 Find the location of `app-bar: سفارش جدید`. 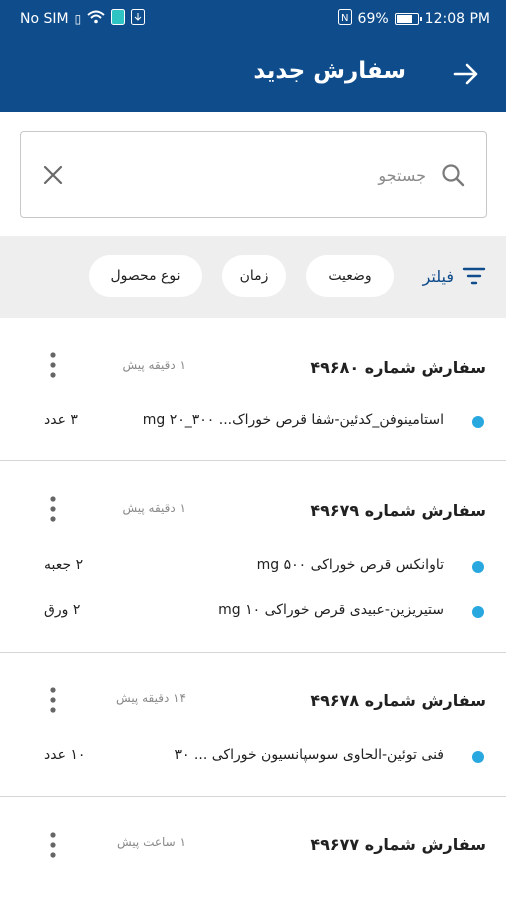

app-bar: سفارش جدید is located at coordinates (253, 74).